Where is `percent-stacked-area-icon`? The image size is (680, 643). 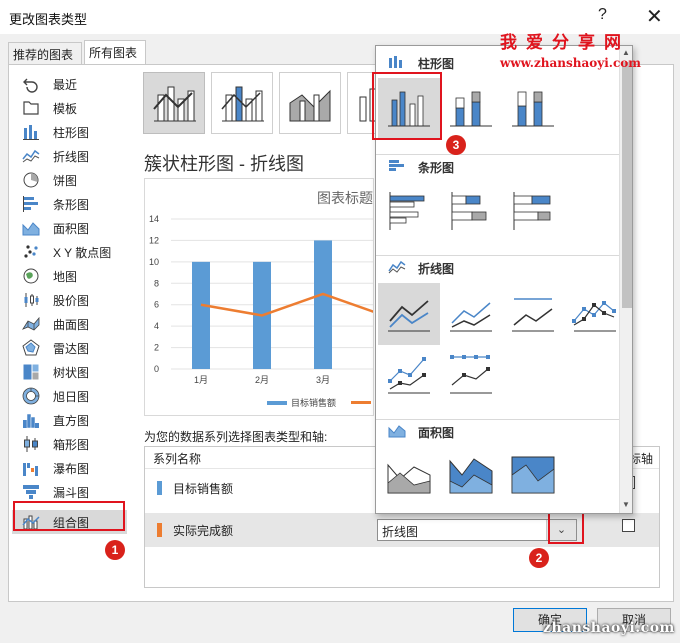 percent-stacked-area-icon is located at coordinates (533, 475).